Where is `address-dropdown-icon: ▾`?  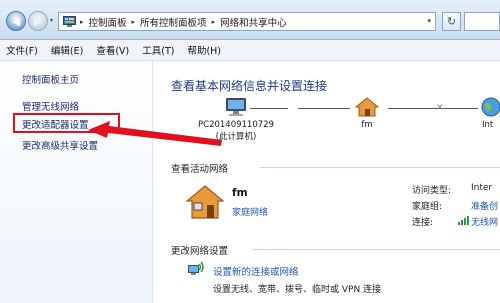
address-dropdown-icon: ▾ is located at coordinates (429, 21).